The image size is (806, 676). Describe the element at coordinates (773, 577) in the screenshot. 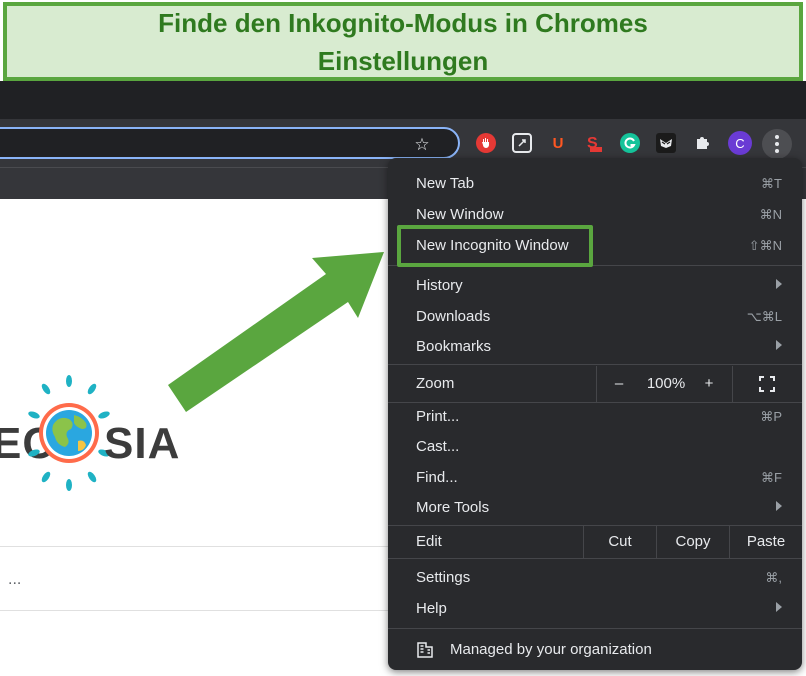

I see `menu-item-shortcut: ⌘,` at that location.